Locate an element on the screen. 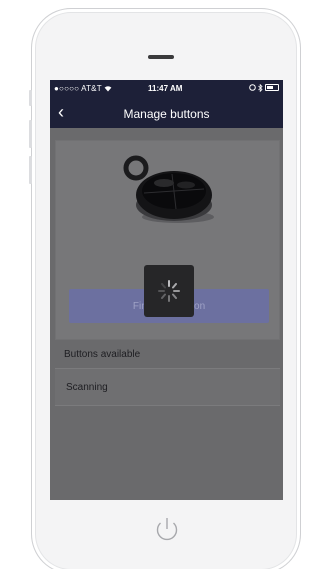 The height and width of the screenshot is (569, 320). battery-icon is located at coordinates (272, 88).